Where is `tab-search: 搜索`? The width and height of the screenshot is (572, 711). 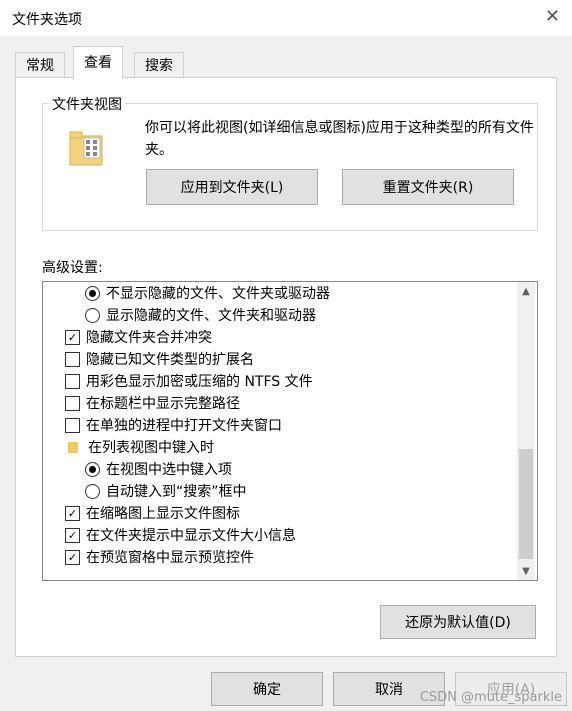
tab-search: 搜索 is located at coordinates (159, 65).